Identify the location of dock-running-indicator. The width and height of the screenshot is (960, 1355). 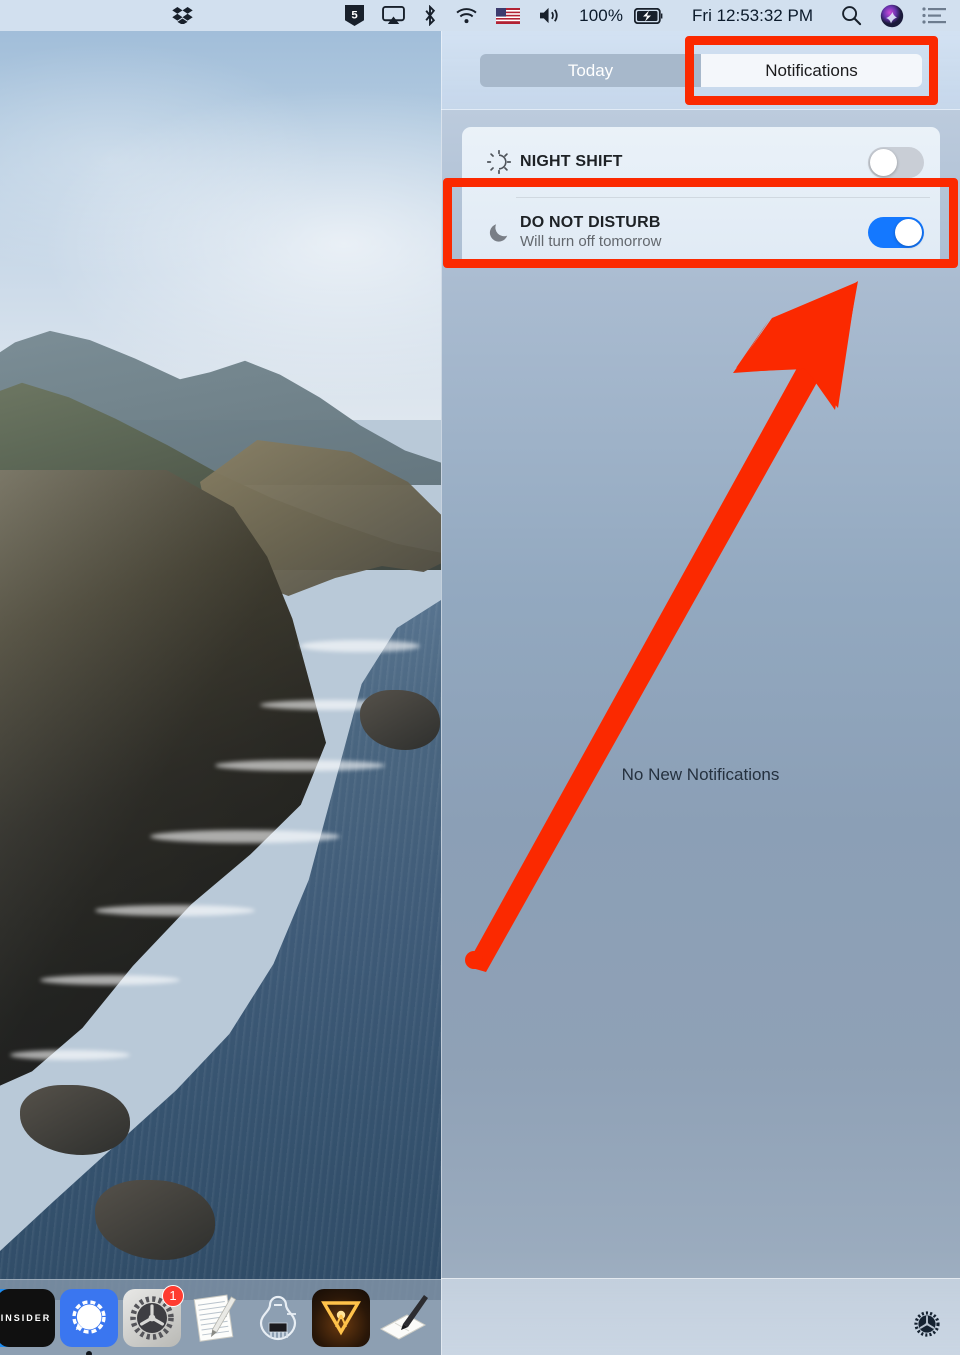
(89, 1352).